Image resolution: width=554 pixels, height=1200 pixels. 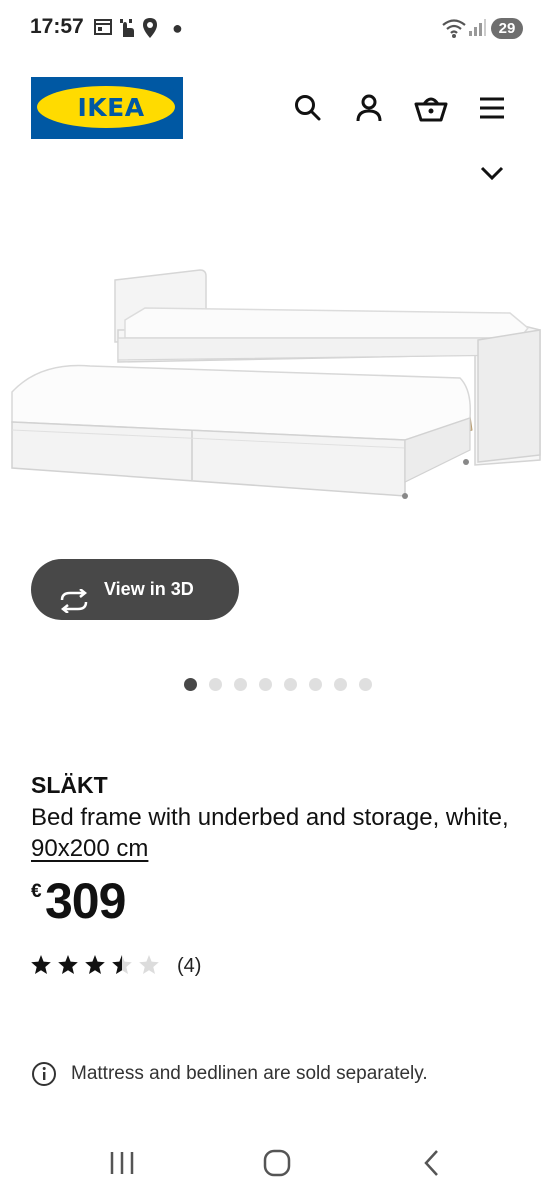 I want to click on price-value: 309, so click(x=85, y=901).